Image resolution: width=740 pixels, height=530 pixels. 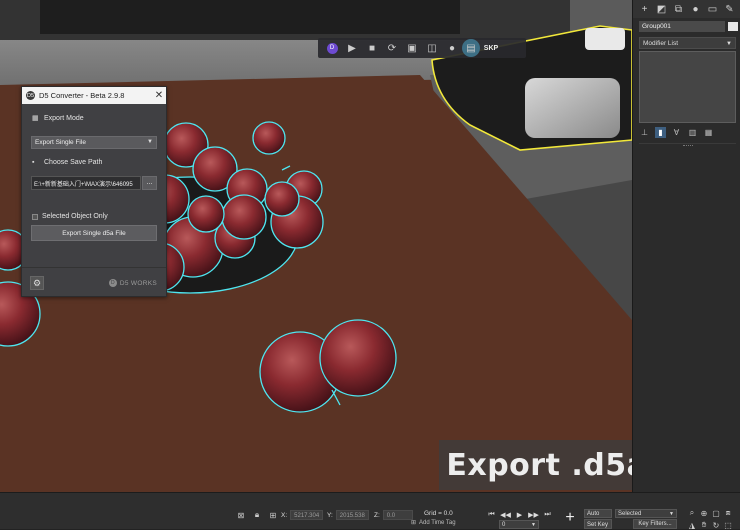 I want to click on save-path-label: Choose Save Path, so click(x=73, y=162).